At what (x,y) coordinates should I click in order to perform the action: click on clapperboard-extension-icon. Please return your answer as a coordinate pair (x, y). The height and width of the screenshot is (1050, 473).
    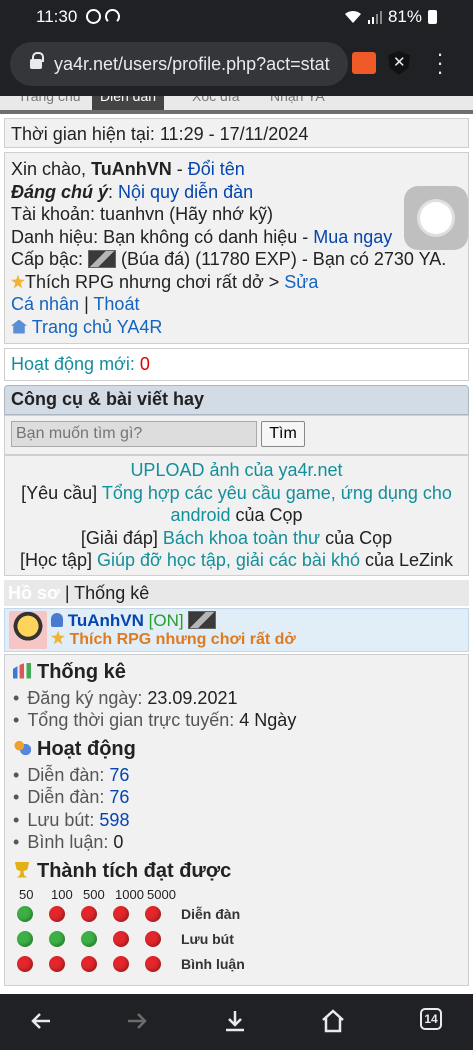
    Looking at the image, I should click on (364, 63).